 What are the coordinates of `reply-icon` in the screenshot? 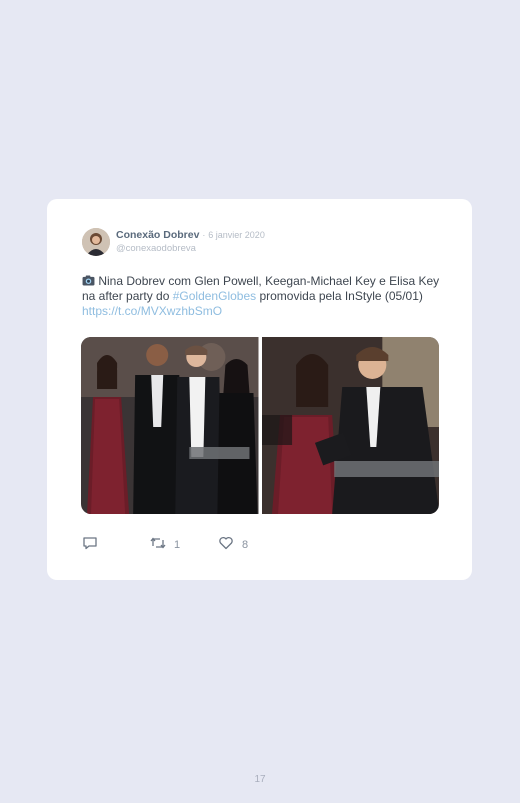 It's located at (90, 544).